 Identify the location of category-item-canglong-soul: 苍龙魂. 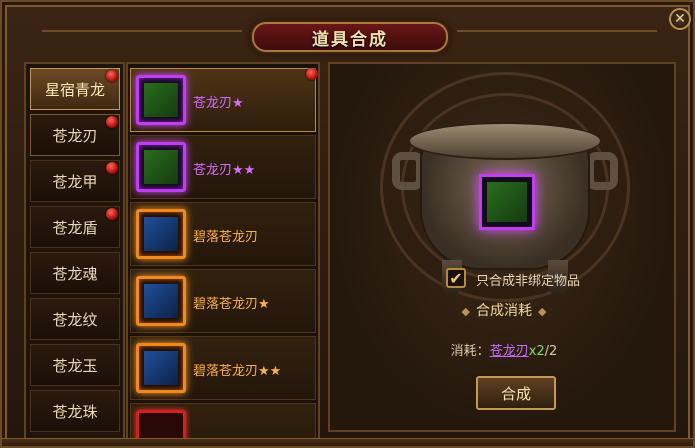
(75, 273).